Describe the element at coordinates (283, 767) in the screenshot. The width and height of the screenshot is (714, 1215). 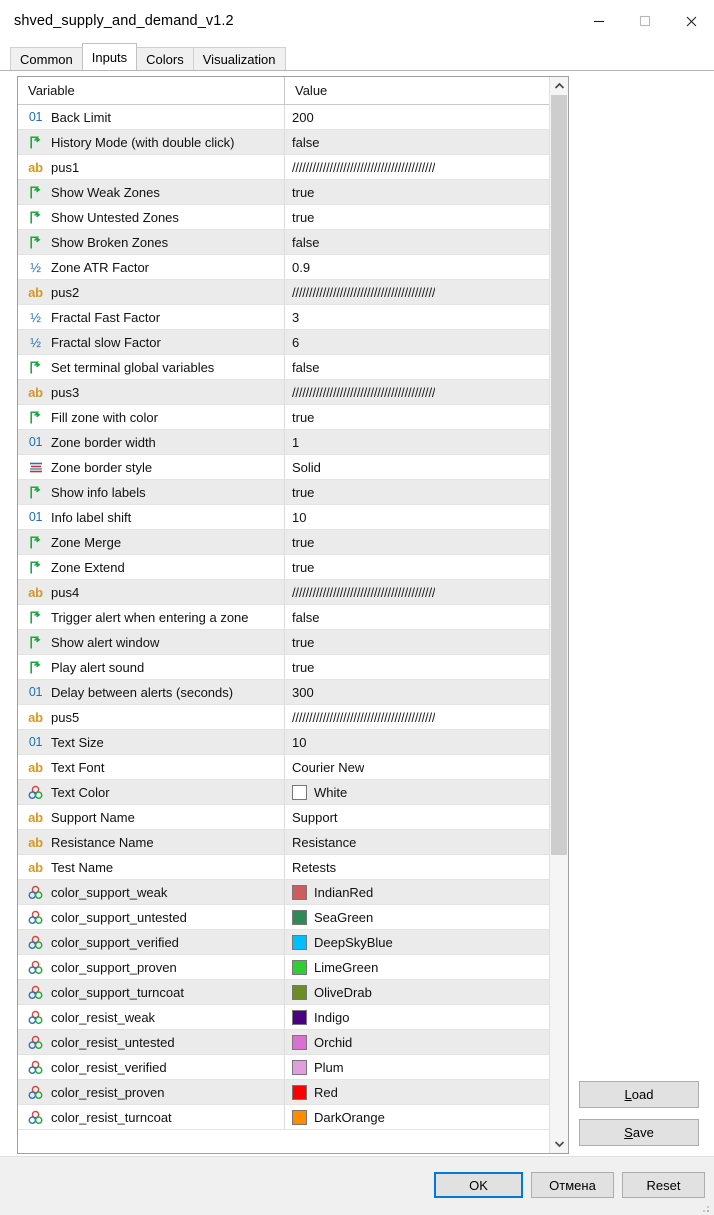
I see `table-row: ab Text Font Courier New` at that location.